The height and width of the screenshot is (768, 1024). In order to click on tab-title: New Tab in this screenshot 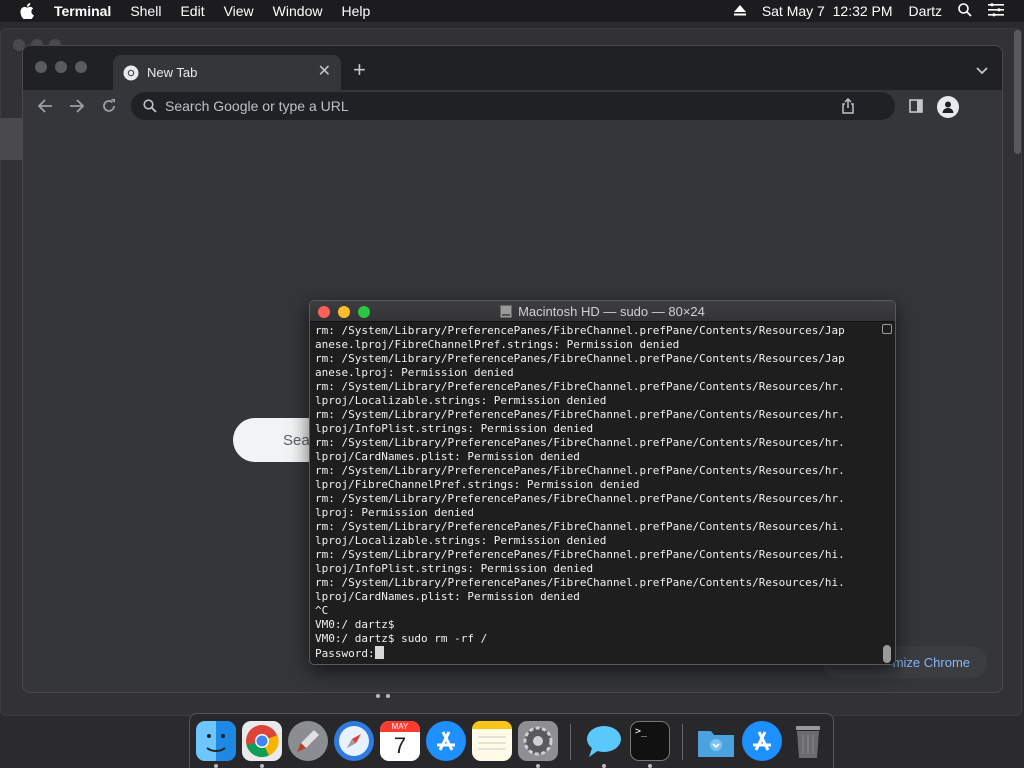, I will do `click(172, 72)`.